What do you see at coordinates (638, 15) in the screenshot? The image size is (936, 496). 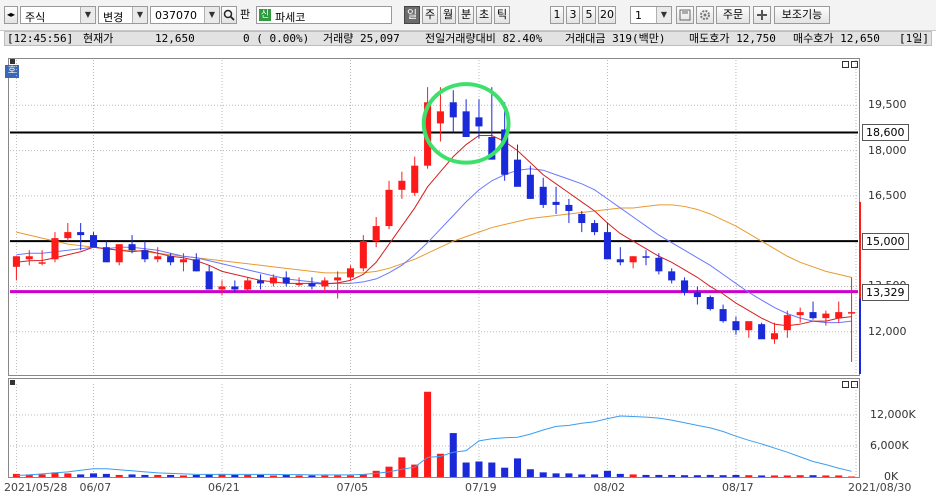 I see `count-value: 1` at bounding box center [638, 15].